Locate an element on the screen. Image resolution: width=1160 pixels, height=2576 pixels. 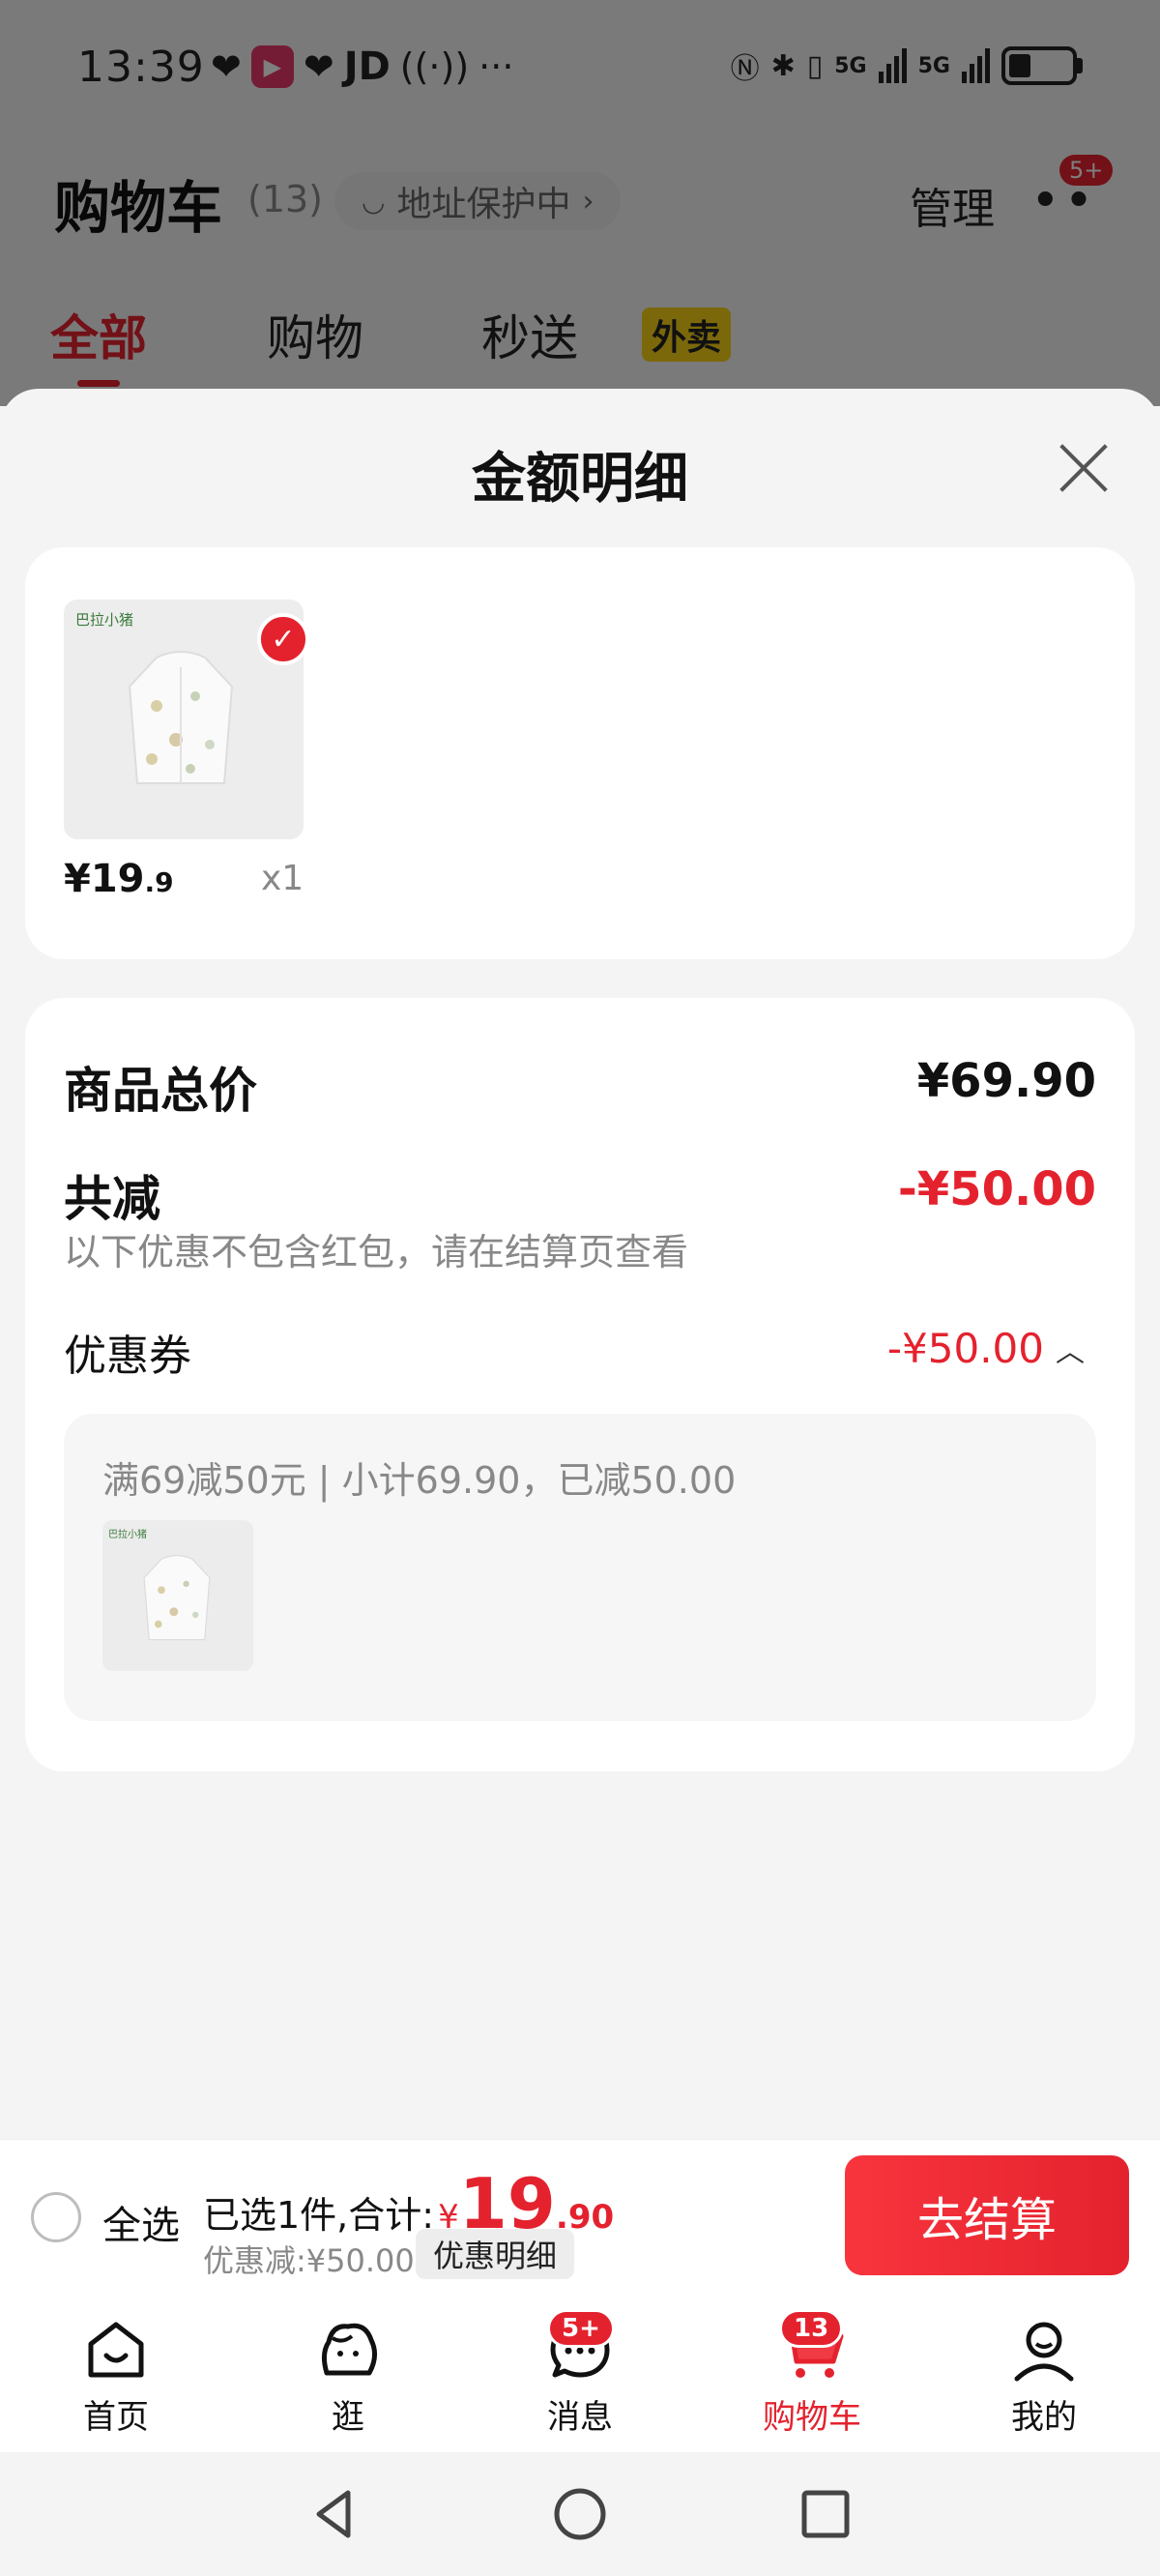
tab-messages-label: 消息 is located at coordinates (580, 2417).